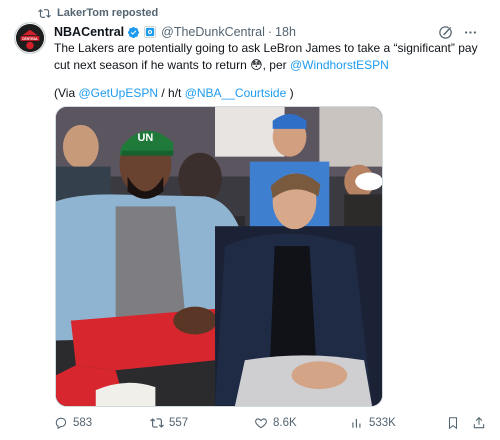  I want to click on ht-text: / h/t, so click(171, 93).